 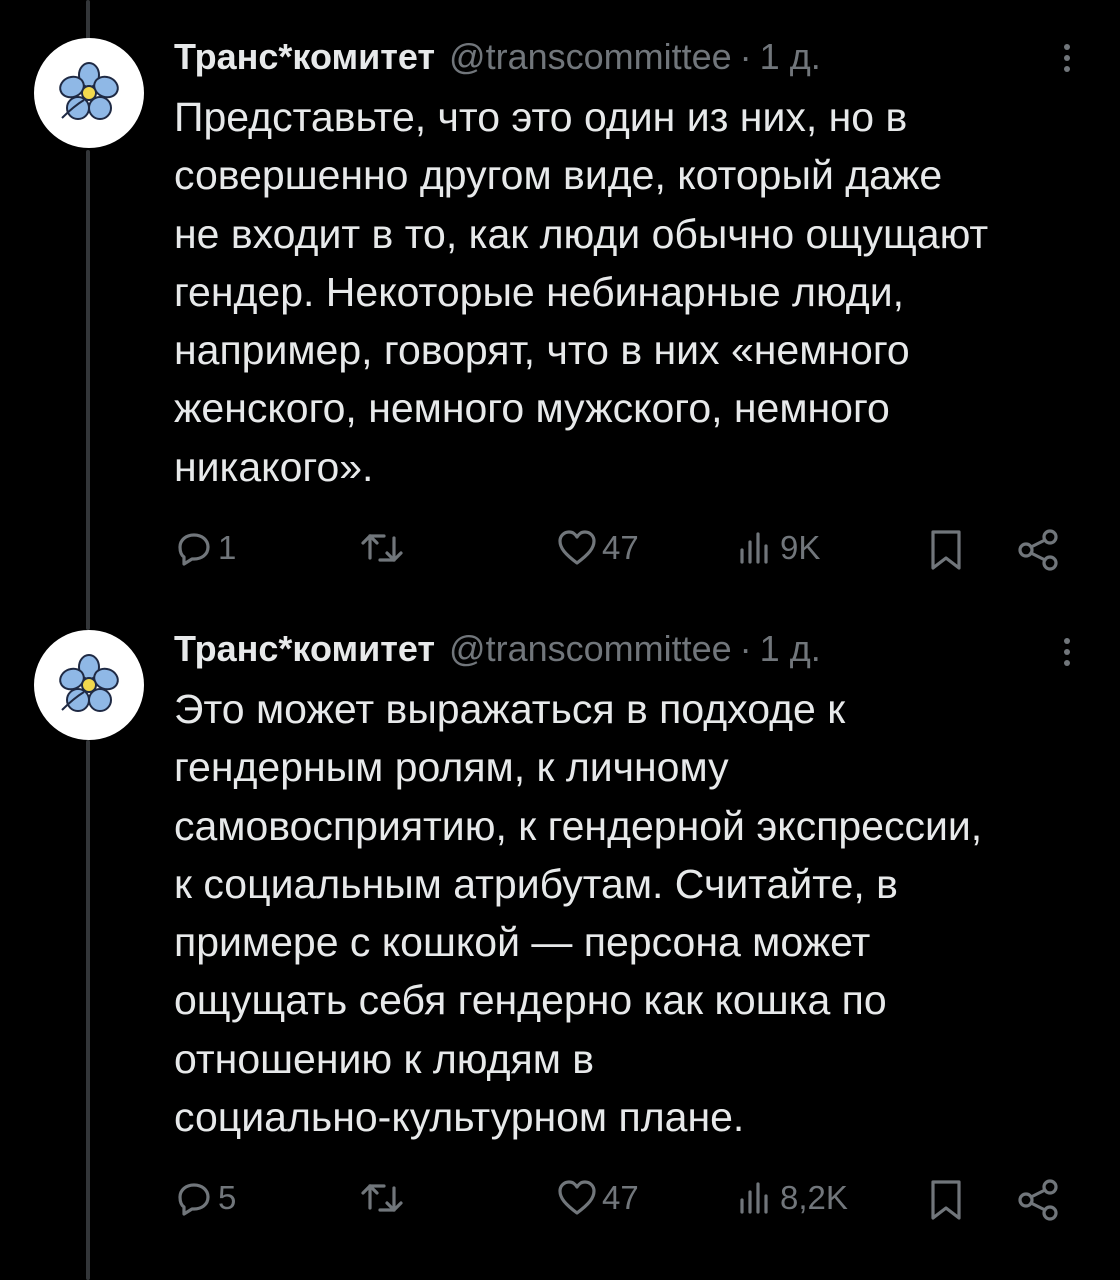 I want to click on tweet-actions: 5 47 8,2K, so click(x=560, y=1200).